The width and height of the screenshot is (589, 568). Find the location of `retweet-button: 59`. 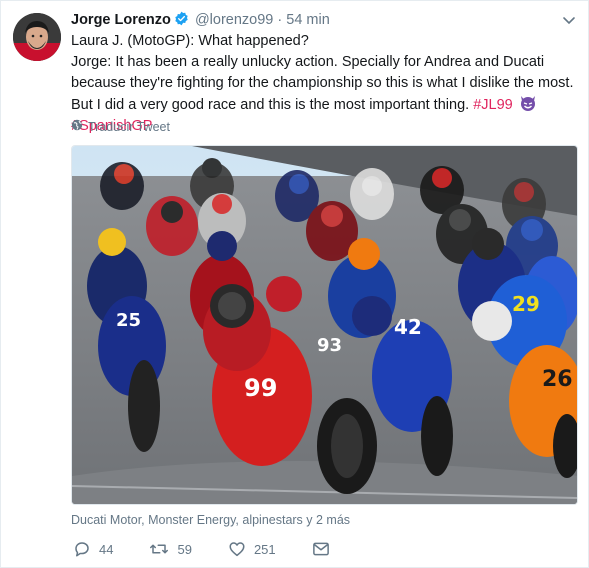

retweet-button: 59 is located at coordinates (170, 549).